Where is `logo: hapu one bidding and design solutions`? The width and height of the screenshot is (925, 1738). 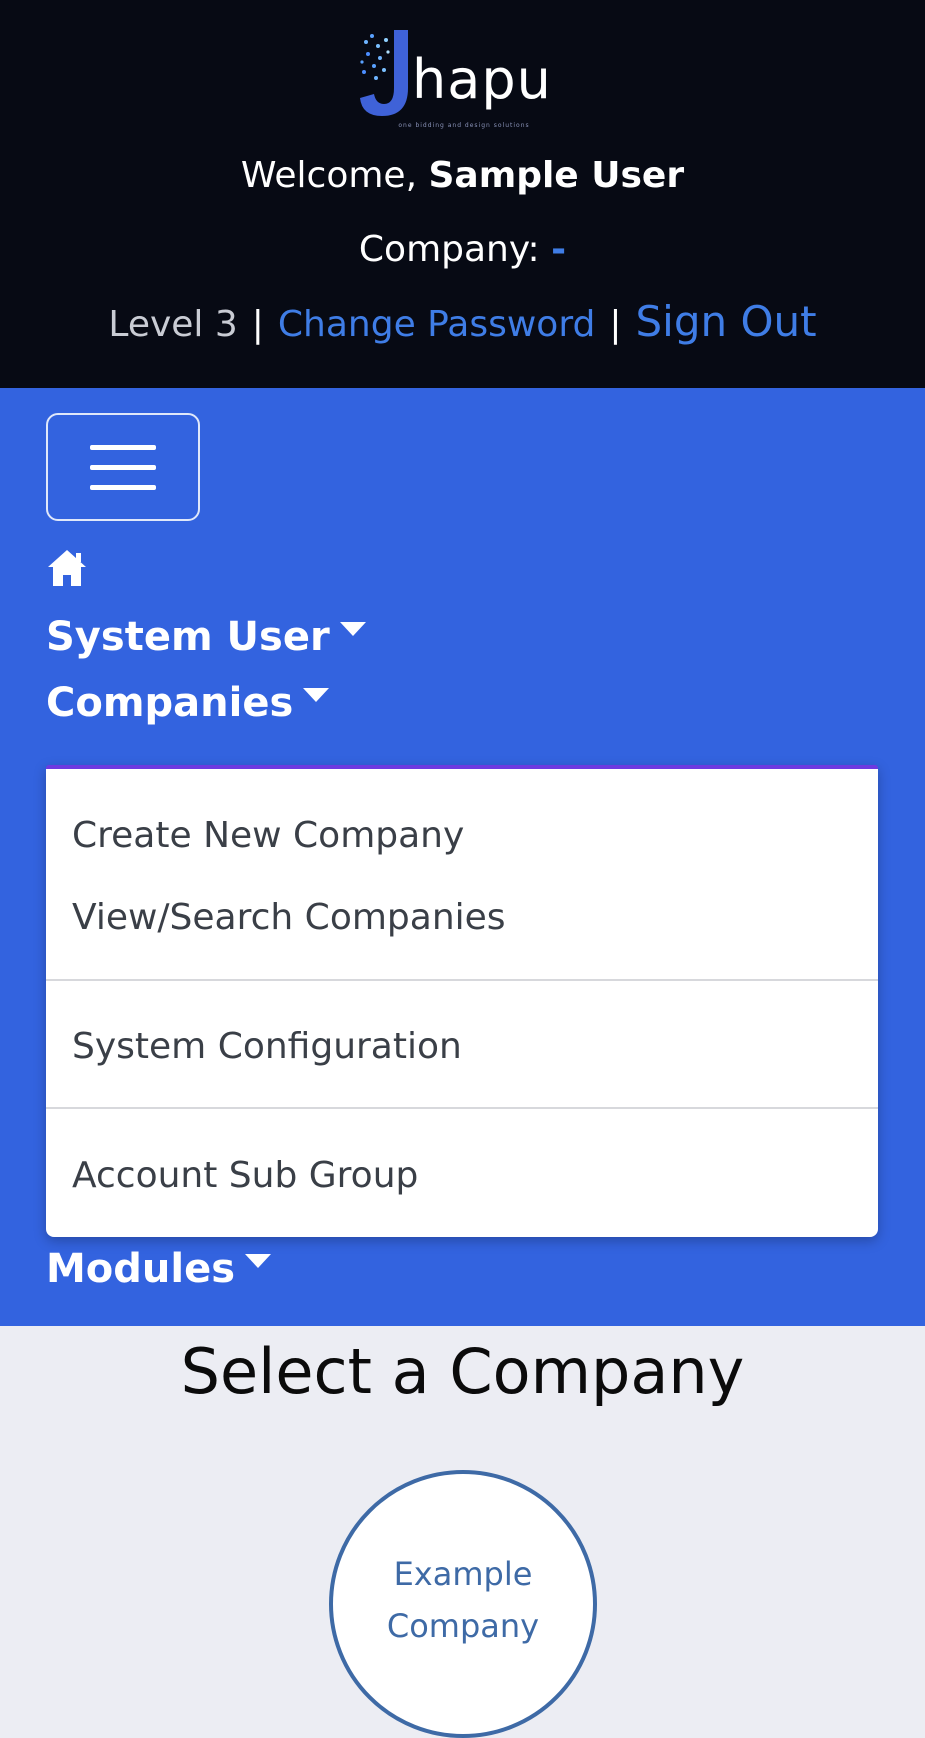
logo: hapu one bidding and design solutions is located at coordinates (464, 78).